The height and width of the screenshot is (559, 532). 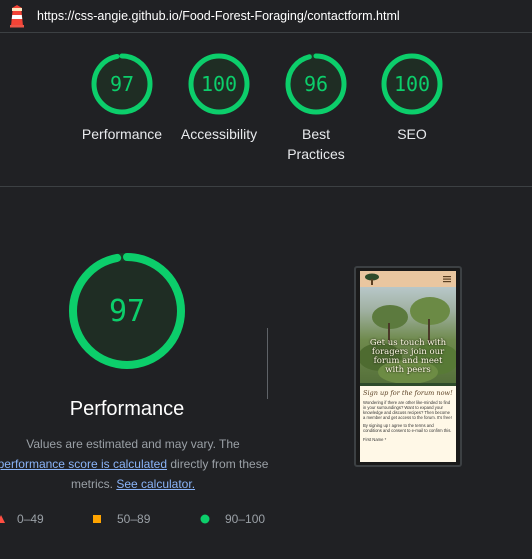 What do you see at coordinates (30, 519) in the screenshot?
I see `legend-range: 0–49` at bounding box center [30, 519].